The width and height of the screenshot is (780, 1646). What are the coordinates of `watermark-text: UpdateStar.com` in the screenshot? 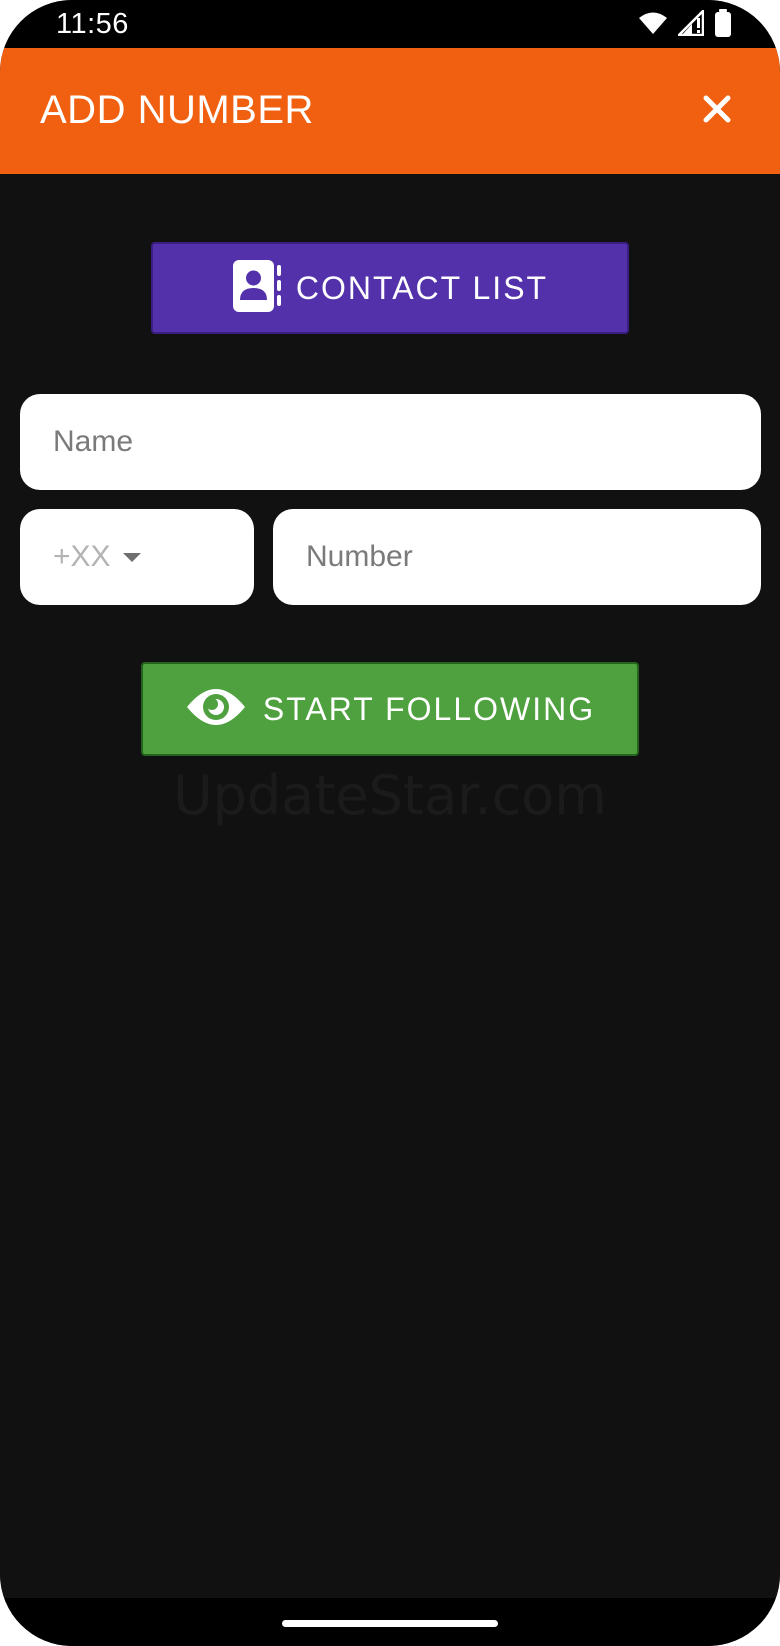 It's located at (390, 795).